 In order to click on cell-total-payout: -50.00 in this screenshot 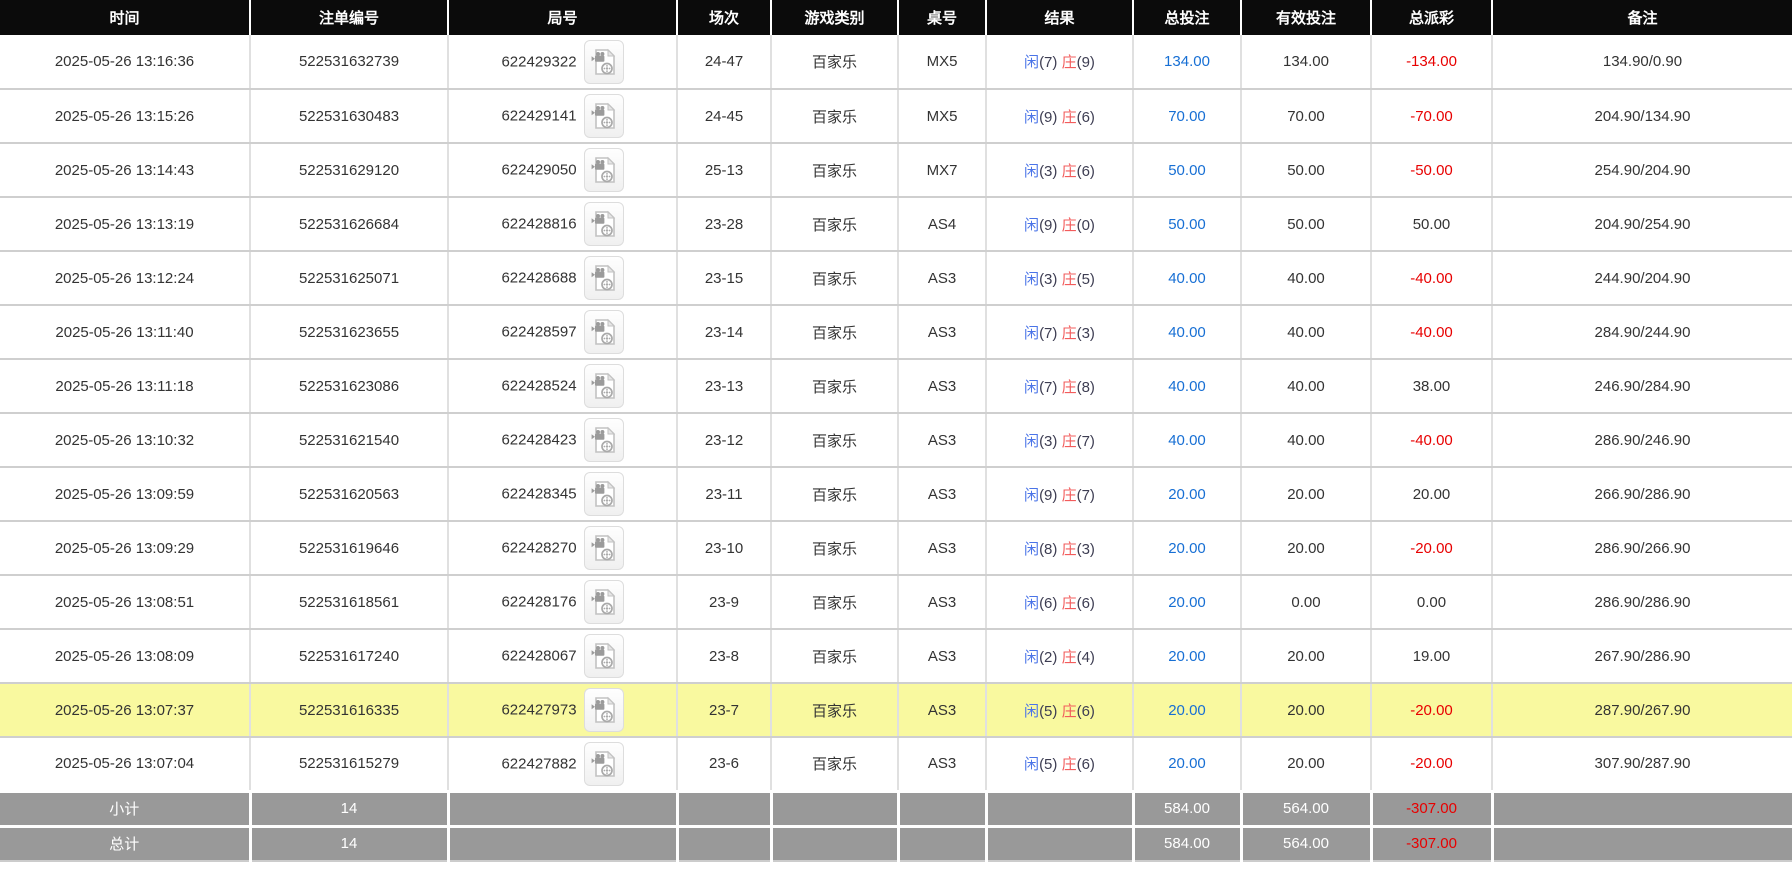, I will do `click(1432, 170)`.